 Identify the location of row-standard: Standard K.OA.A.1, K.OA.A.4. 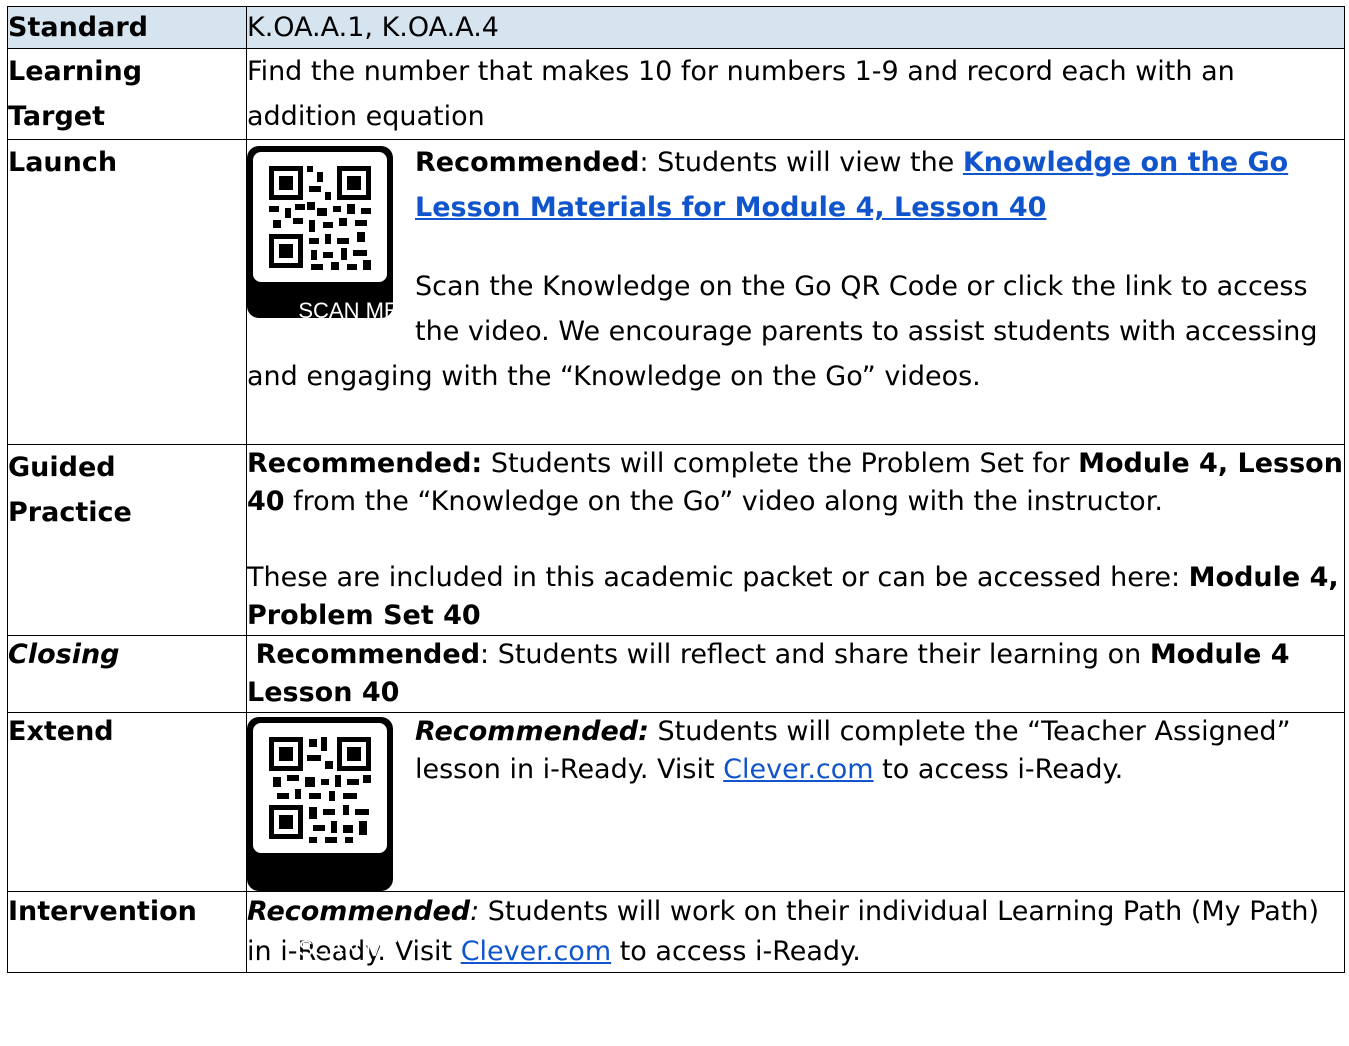
(676, 27).